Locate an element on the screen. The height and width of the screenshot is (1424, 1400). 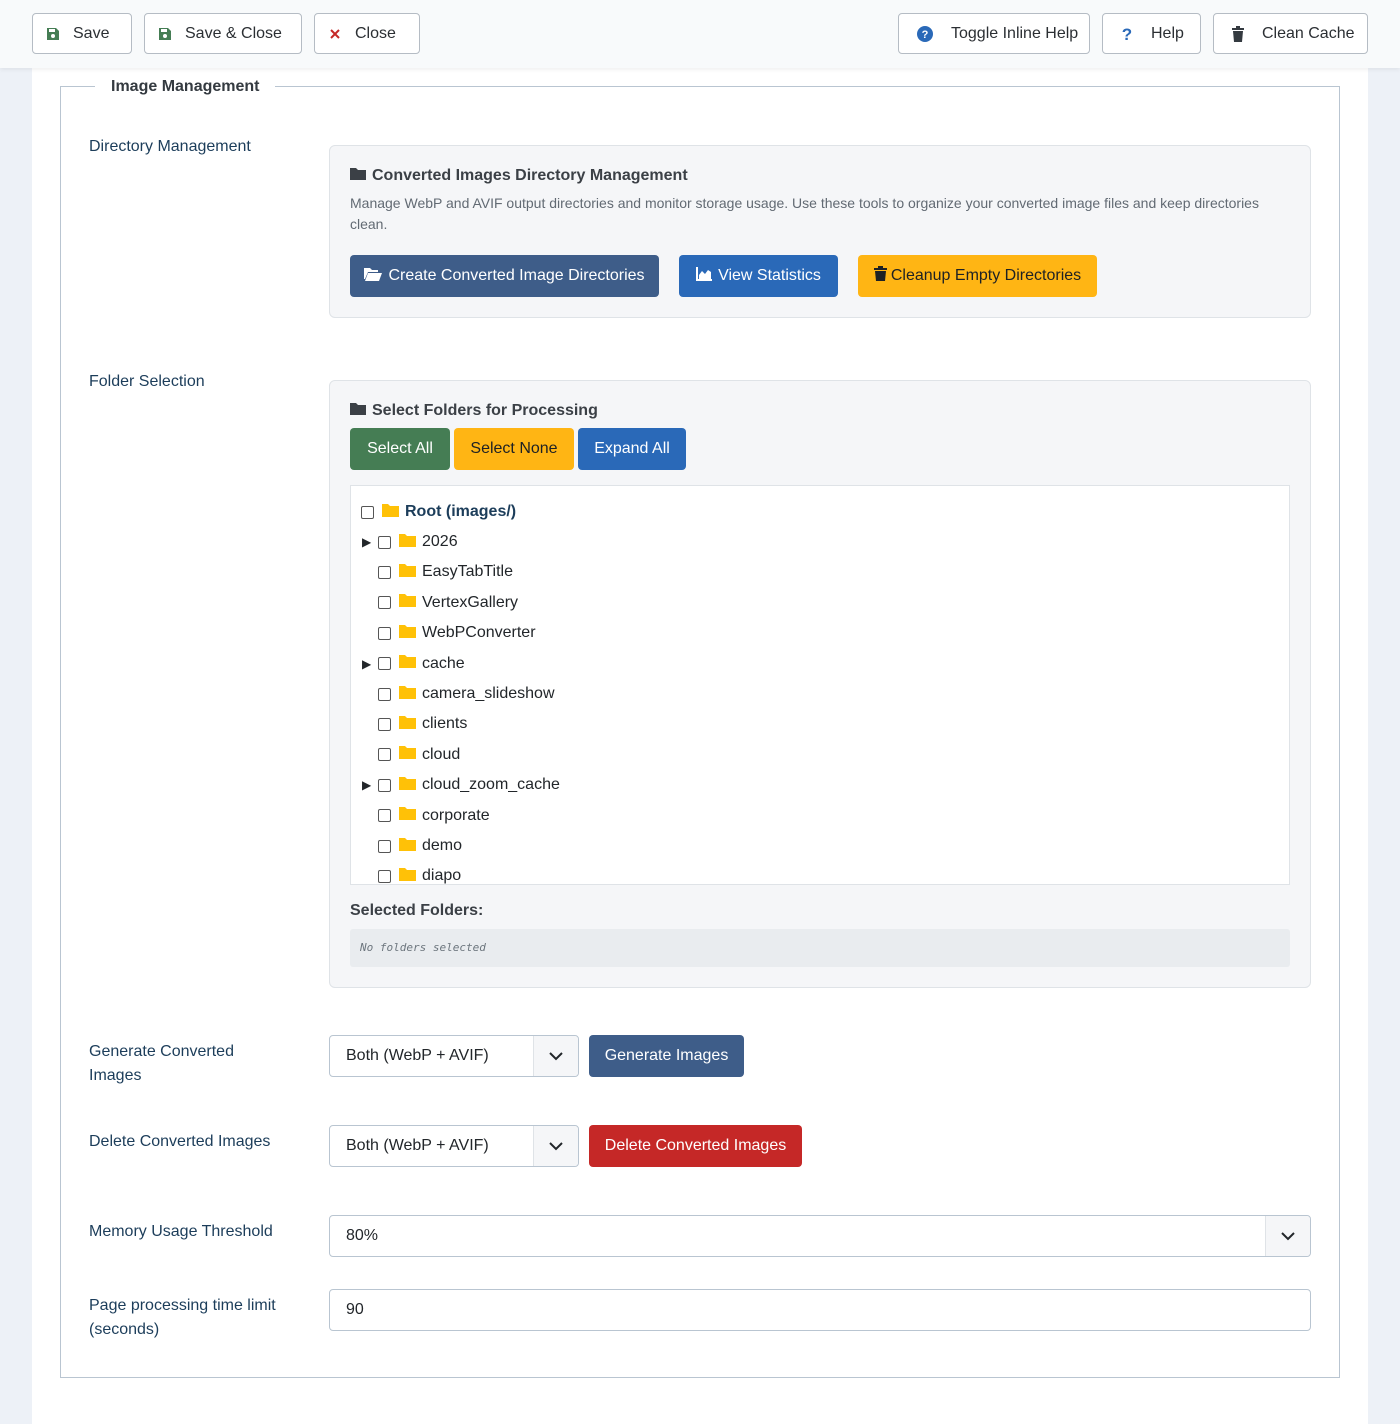
tree-folder-item: ▶ 2026 is located at coordinates (404, 542).